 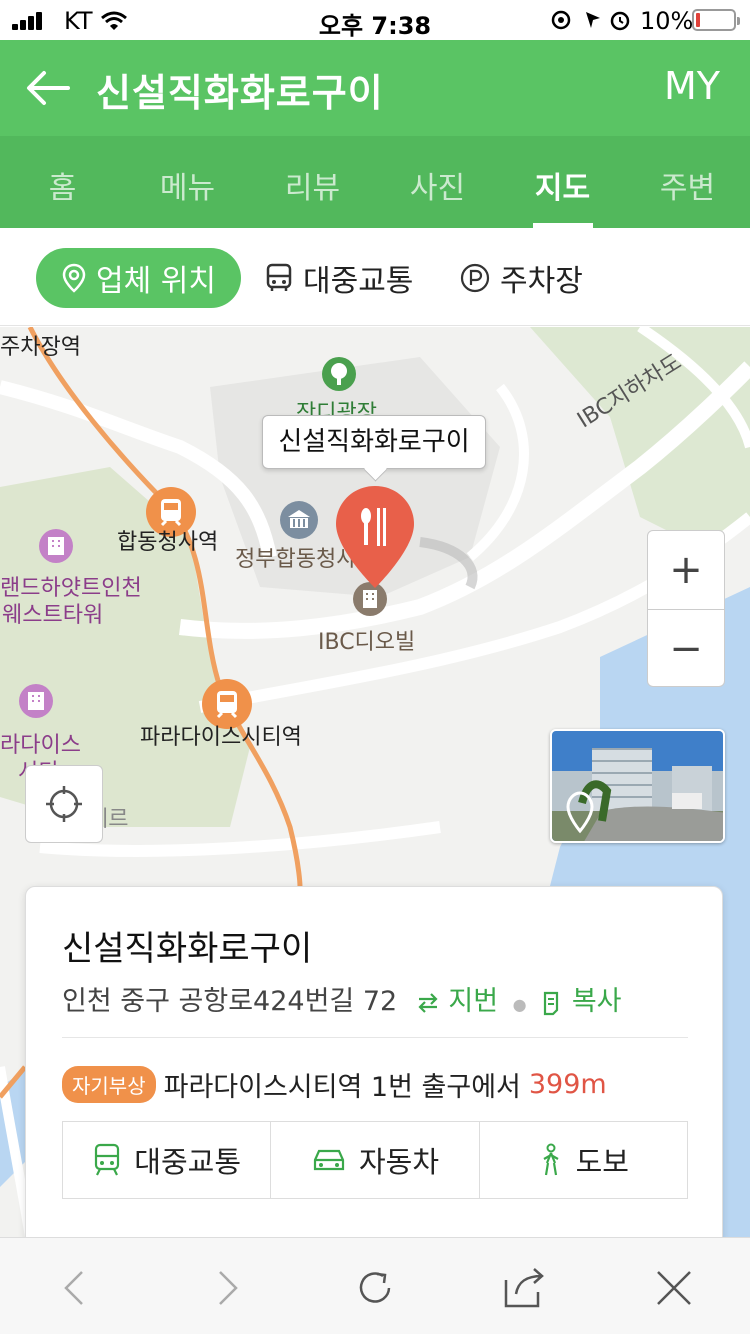 I want to click on transit-info-row: 자기부상 파라다이스시티역 1번 출구에서 399m, so click(x=334, y=1084).